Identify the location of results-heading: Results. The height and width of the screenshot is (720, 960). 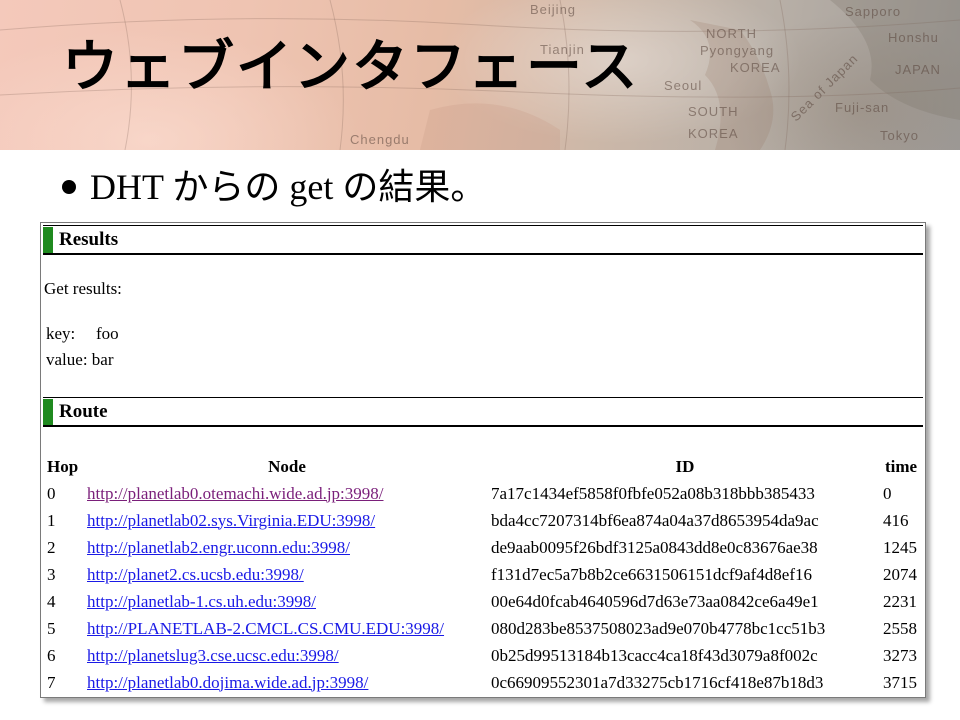
(89, 239).